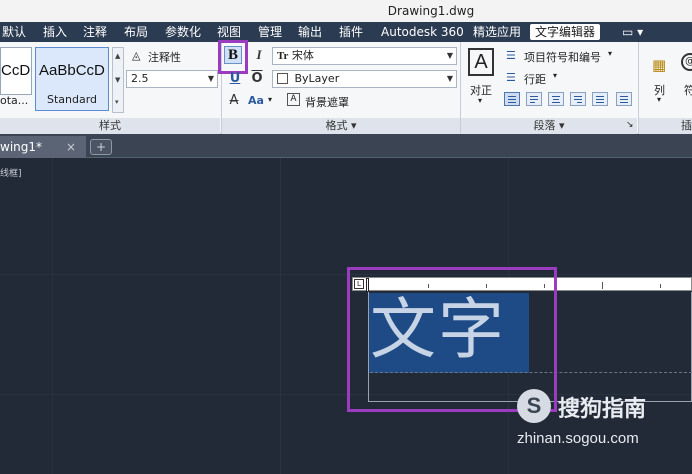  What do you see at coordinates (293, 99) in the screenshot?
I see `background-mask-icon: A` at bounding box center [293, 99].